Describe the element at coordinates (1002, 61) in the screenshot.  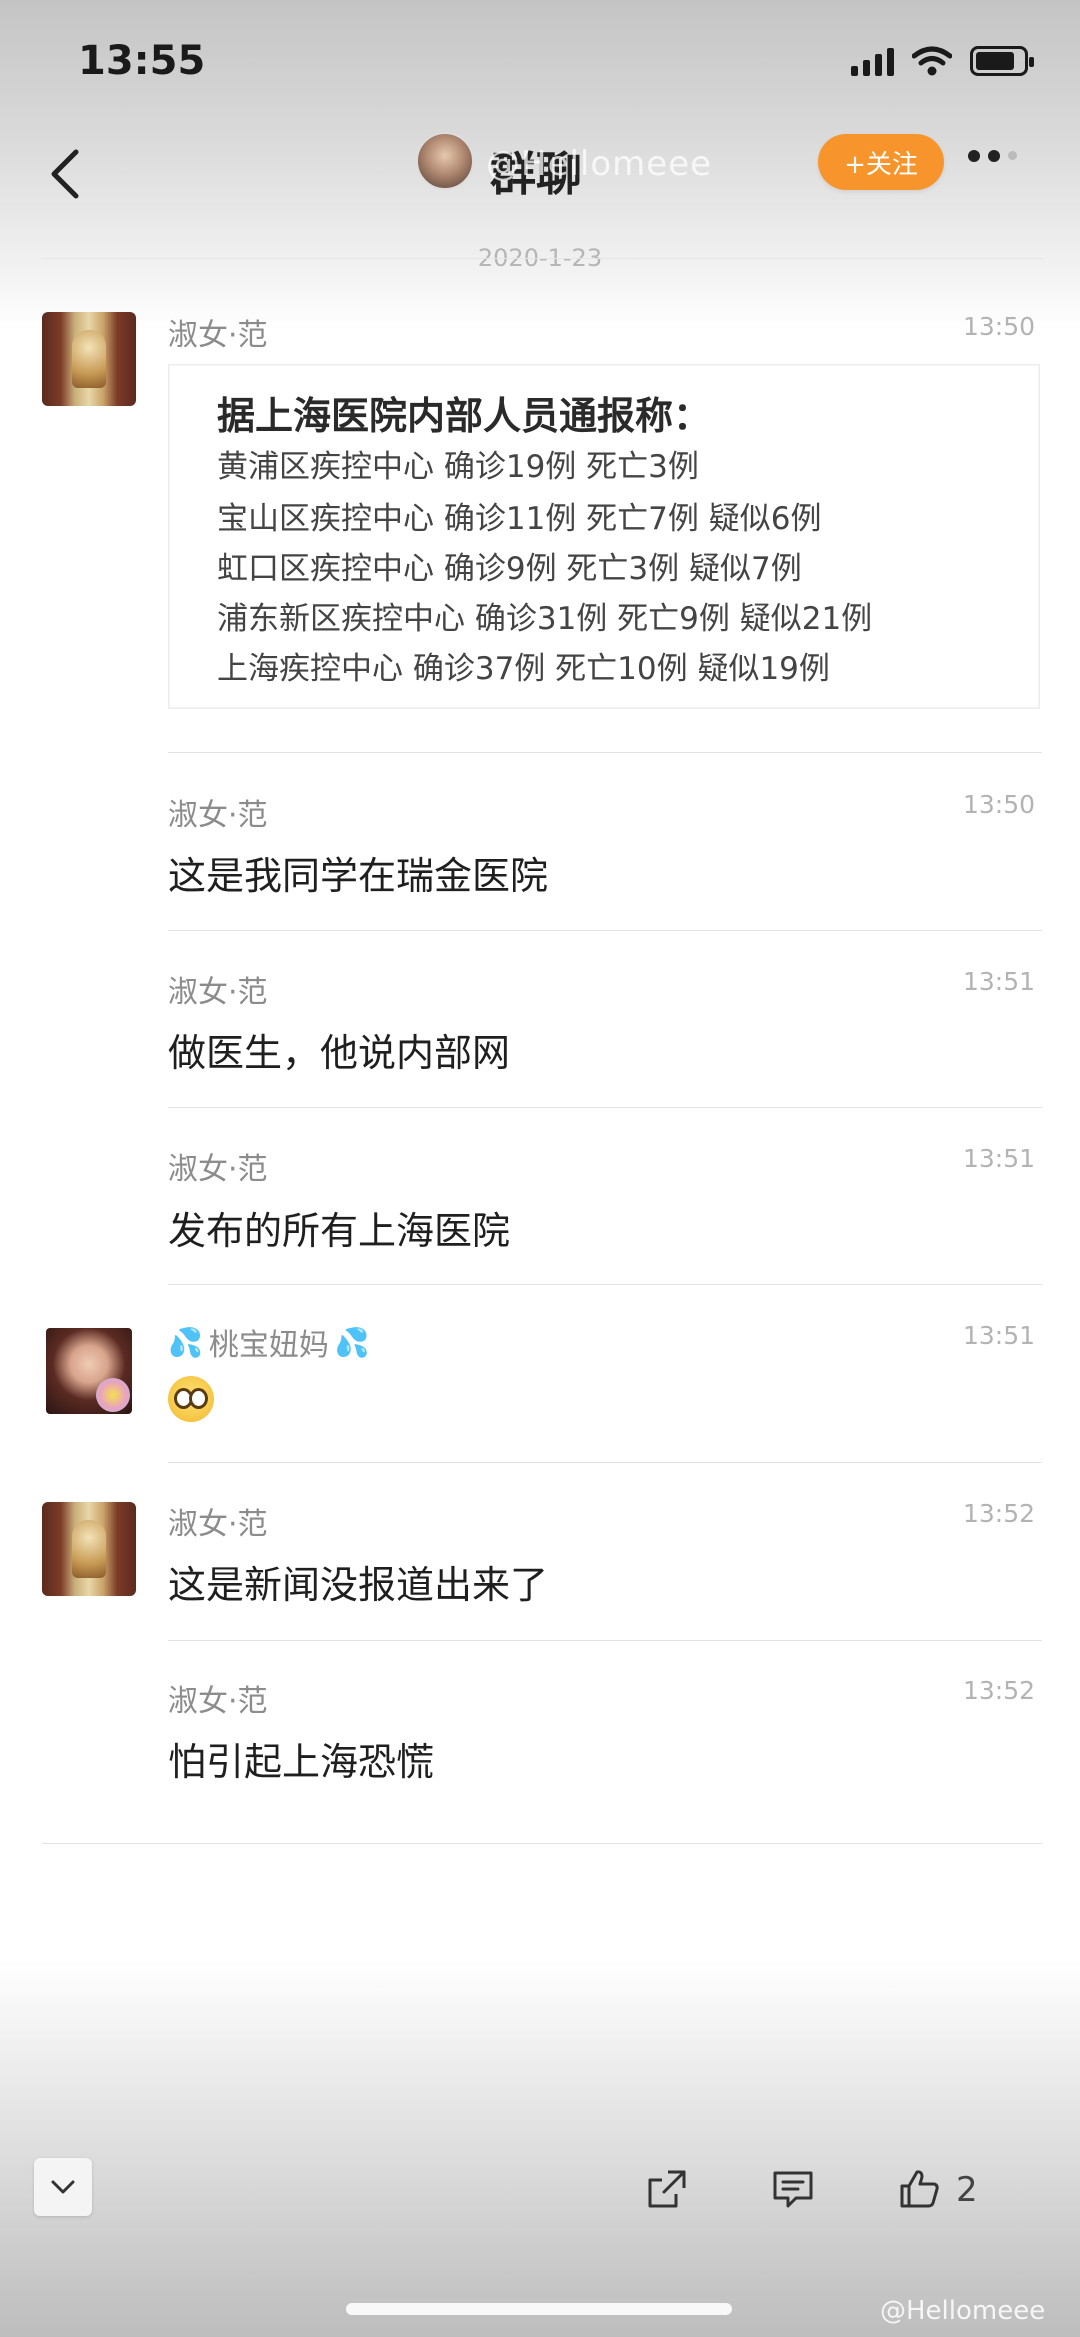
I see `battery-icon` at that location.